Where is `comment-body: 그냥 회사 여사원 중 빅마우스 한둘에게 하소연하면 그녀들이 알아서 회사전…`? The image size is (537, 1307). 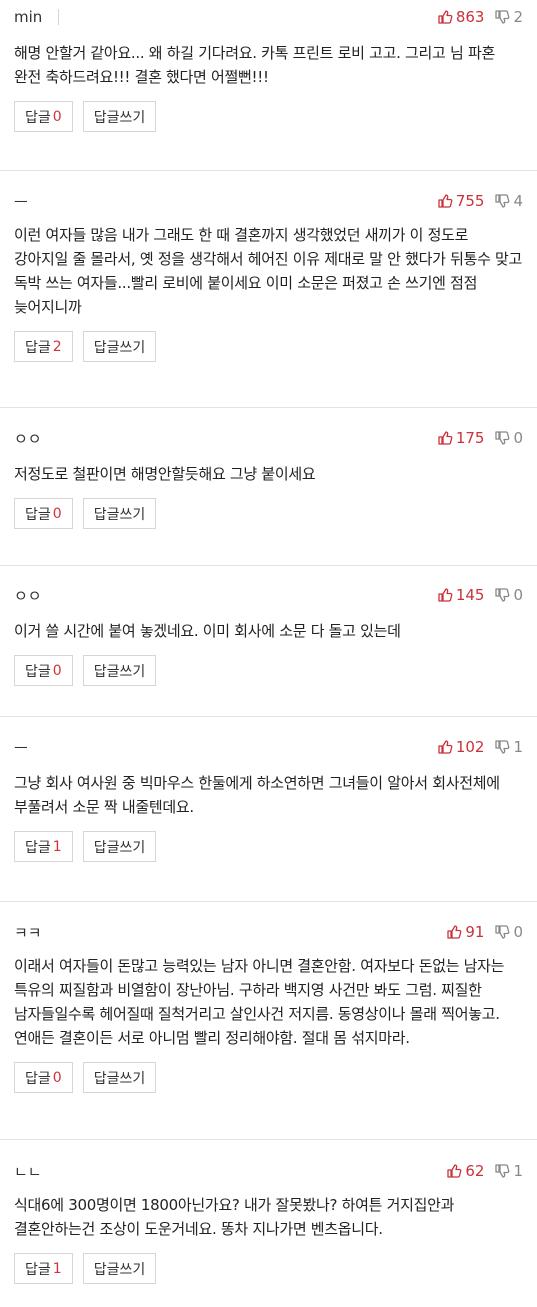 comment-body: 그냥 회사 여사원 중 빅마우스 한둘에게 하소연하면 그녀들이 알아서 회사전… is located at coordinates (257, 795).